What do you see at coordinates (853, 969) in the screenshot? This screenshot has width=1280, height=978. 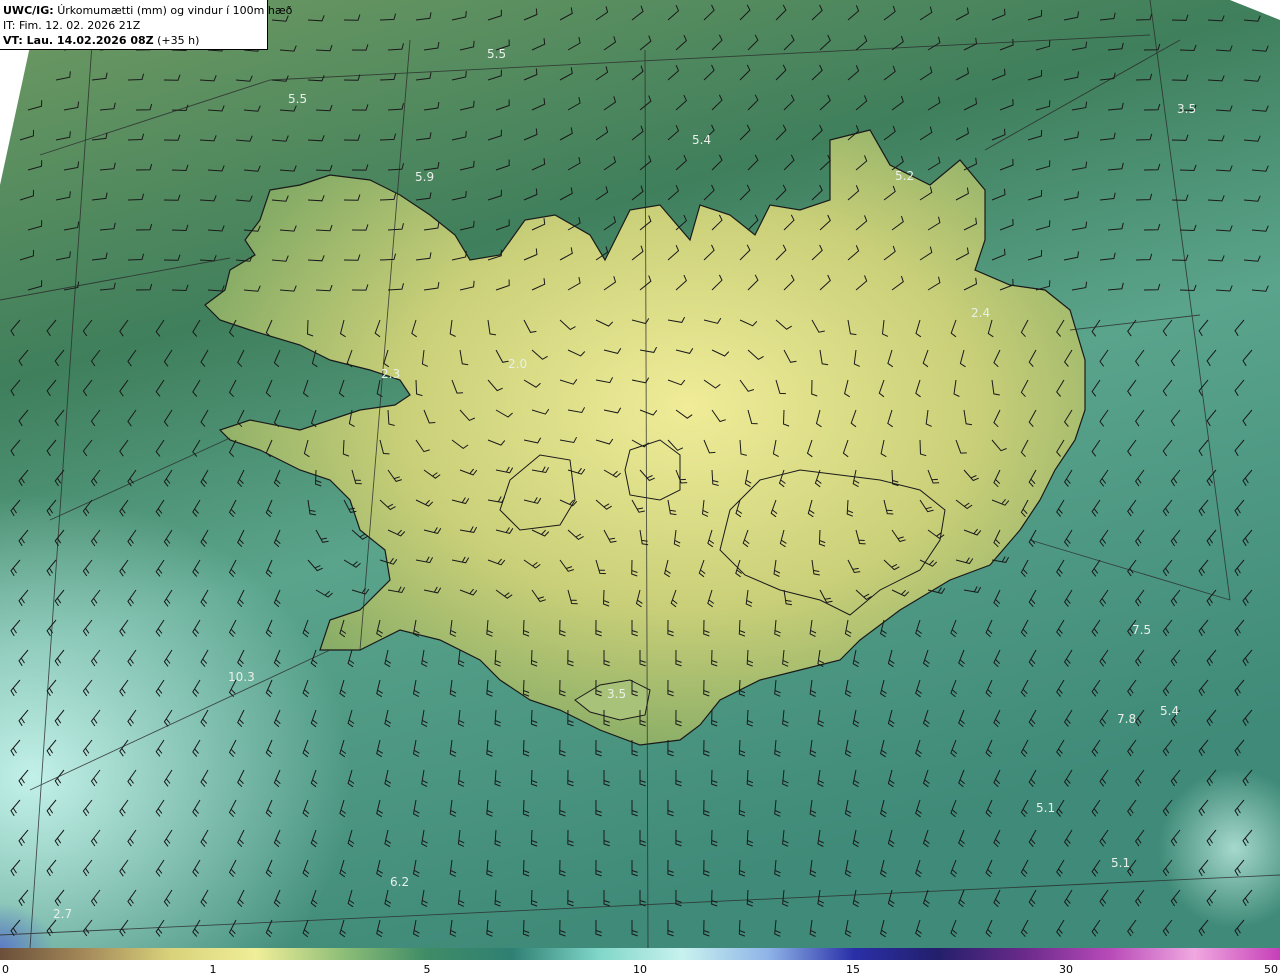 I see `colorbar-tick: 15` at bounding box center [853, 969].